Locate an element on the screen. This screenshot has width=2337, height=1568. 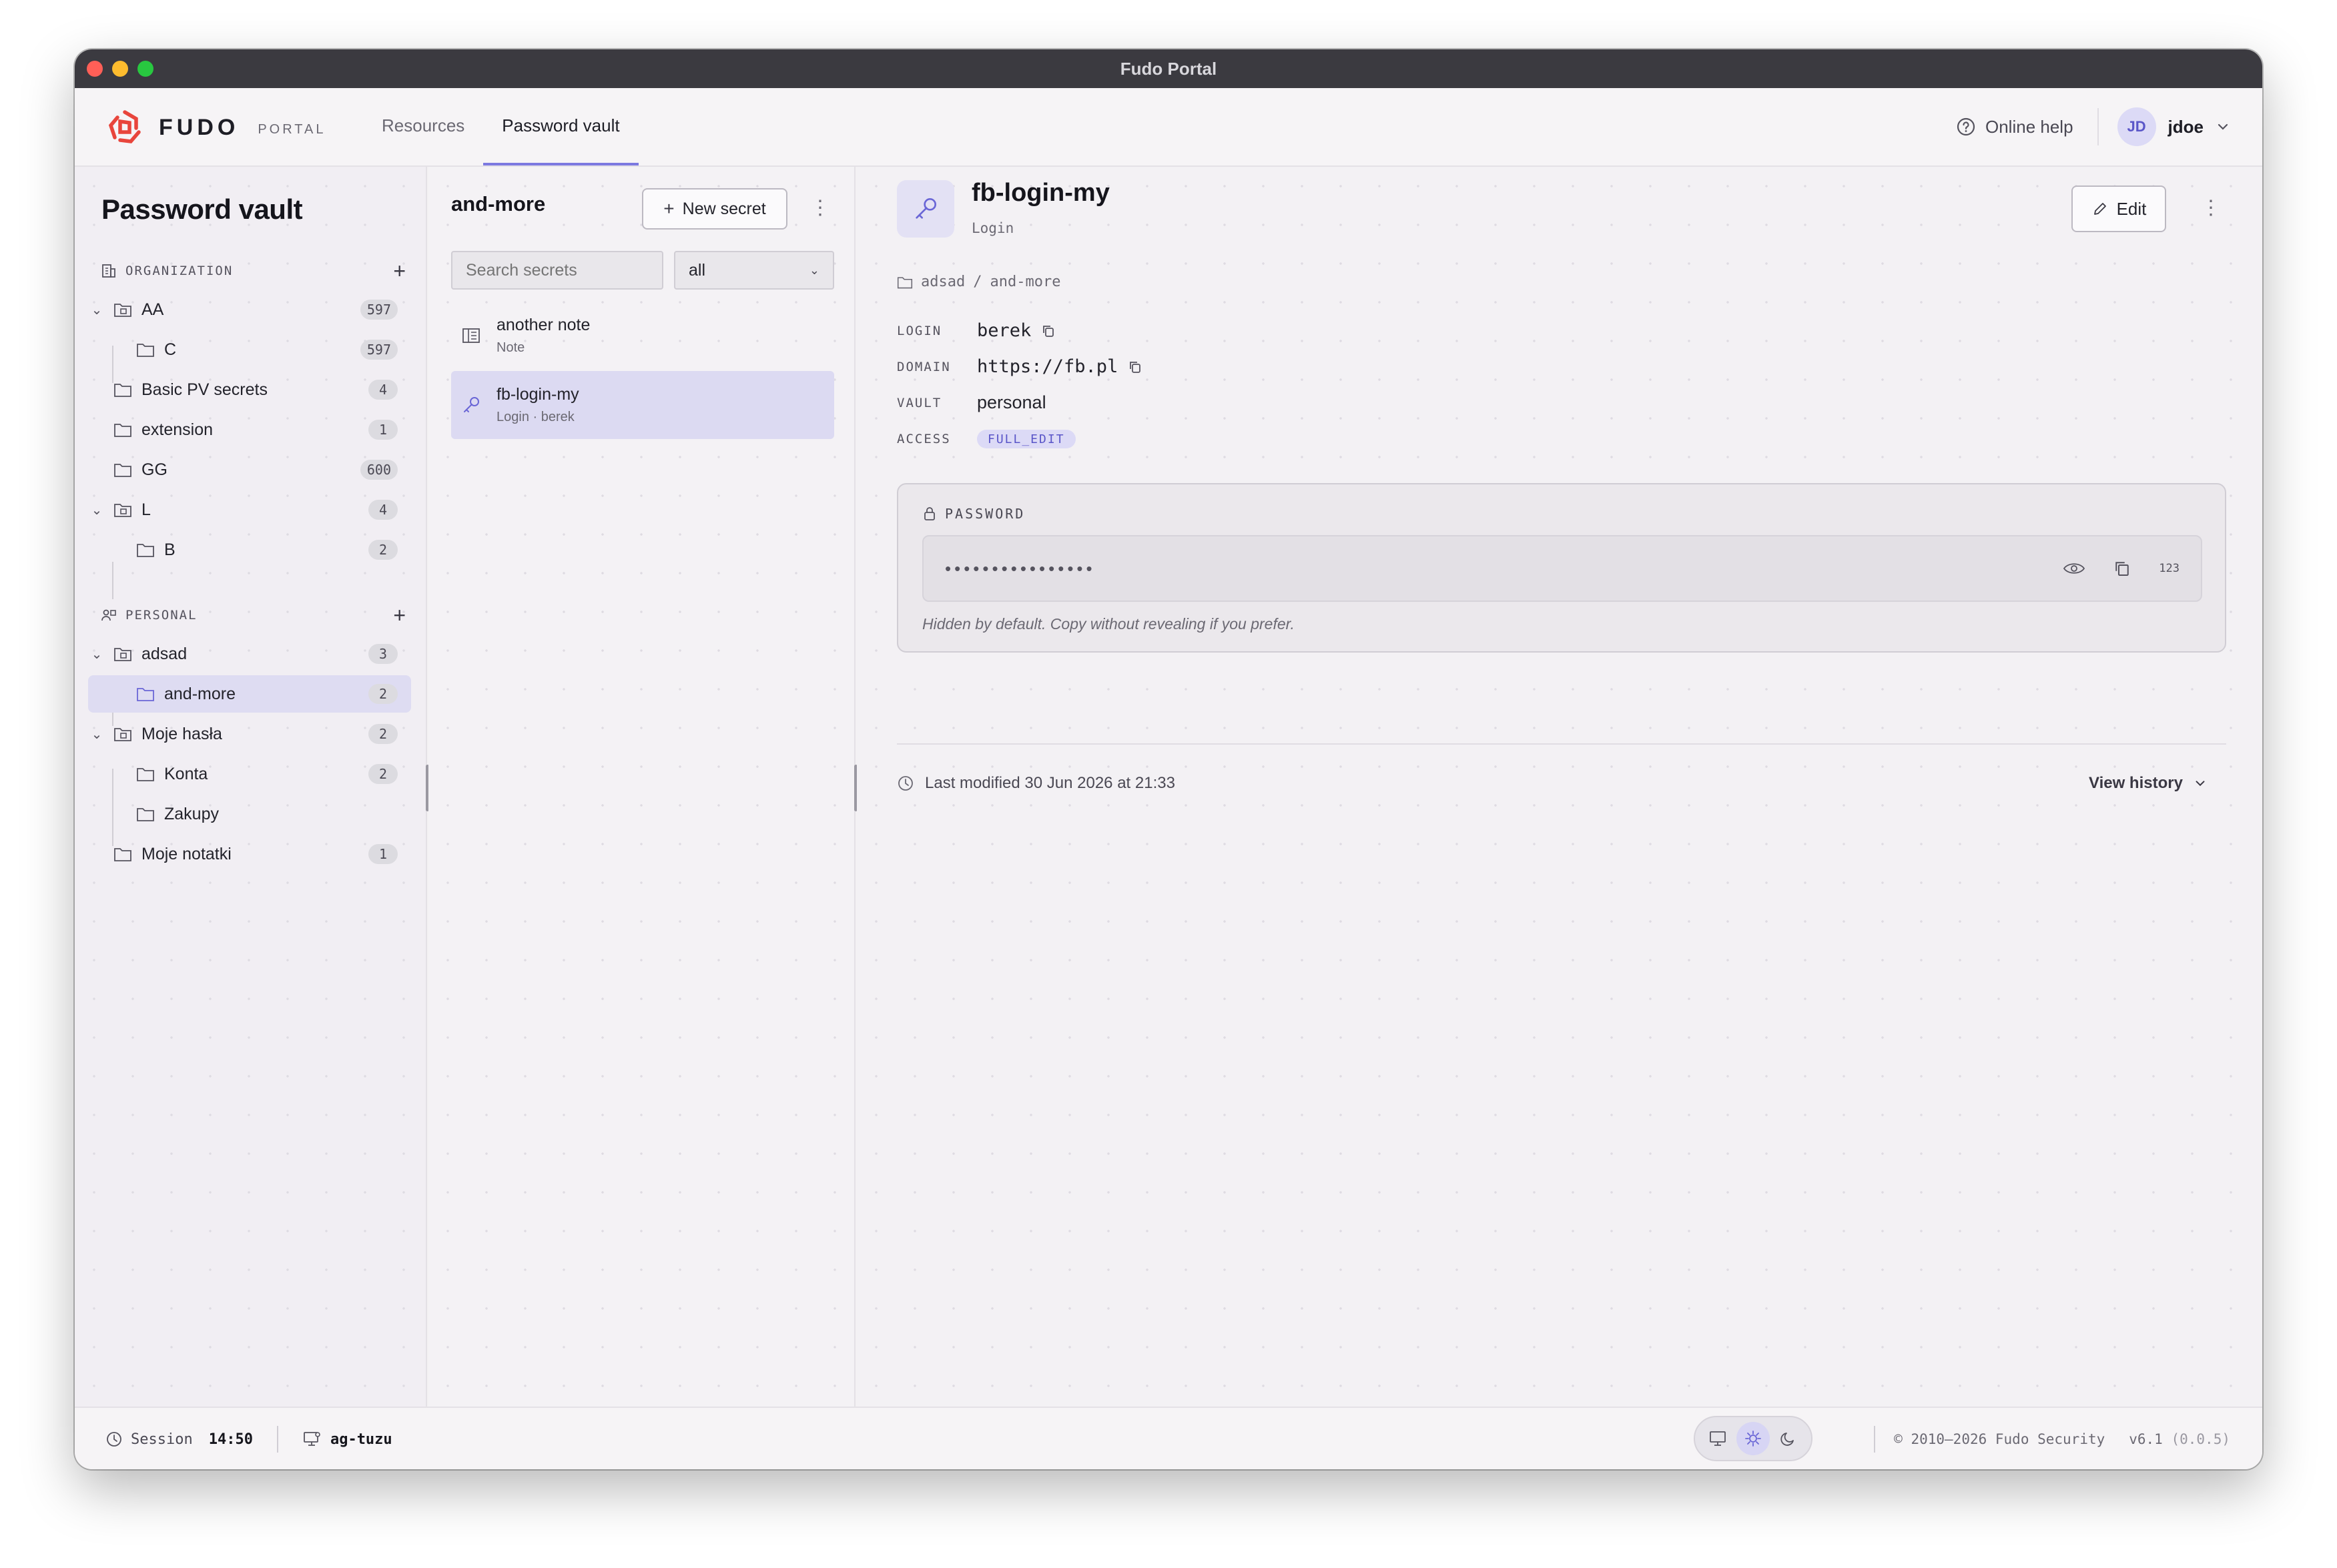
build-number: (0.0.5) is located at coordinates (2200, 1439).